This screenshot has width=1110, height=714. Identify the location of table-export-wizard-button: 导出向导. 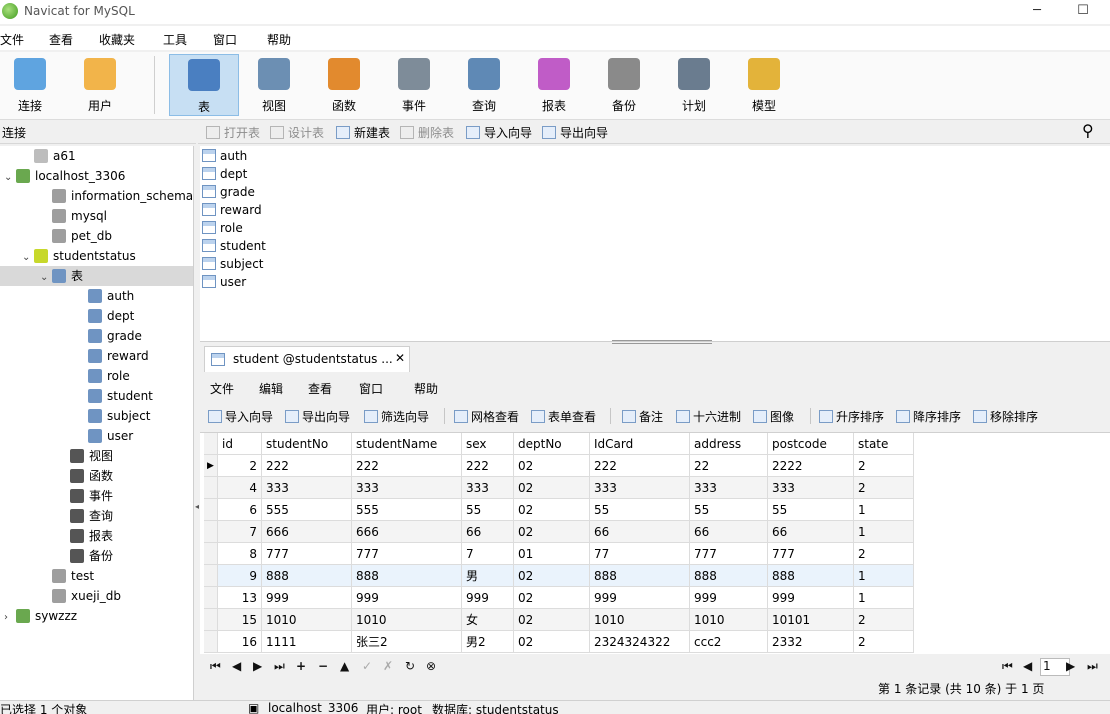
(317, 416).